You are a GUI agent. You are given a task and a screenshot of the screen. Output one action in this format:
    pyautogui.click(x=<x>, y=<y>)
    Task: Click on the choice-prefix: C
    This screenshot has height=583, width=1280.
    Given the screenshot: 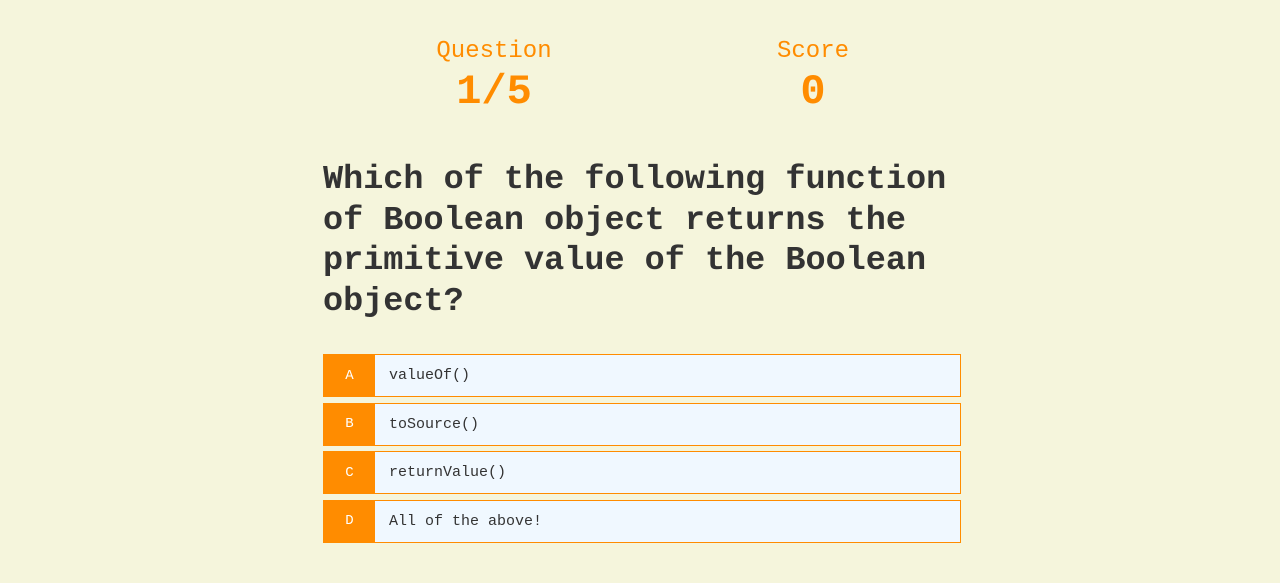 What is the action you would take?
    pyautogui.click(x=349, y=472)
    